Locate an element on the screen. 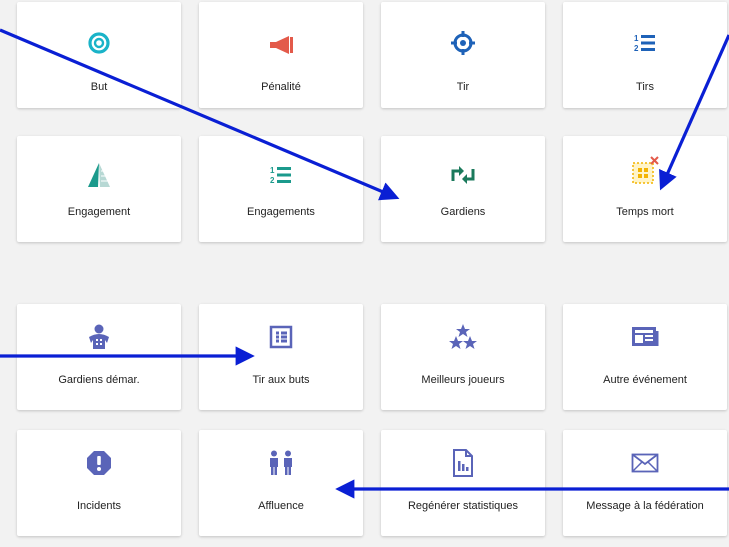 The width and height of the screenshot is (729, 547). tile-tir: Tir is located at coordinates (463, 55).